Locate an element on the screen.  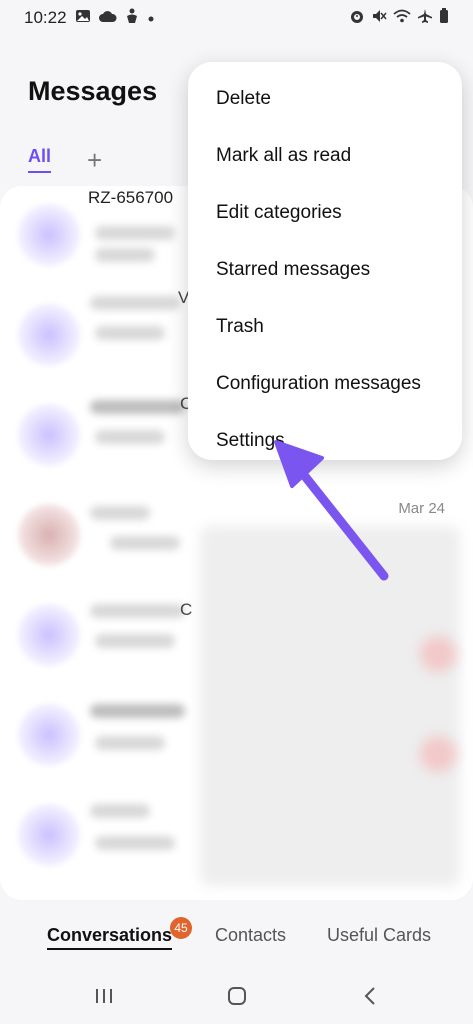
recent-apps-icon is located at coordinates (104, 996).